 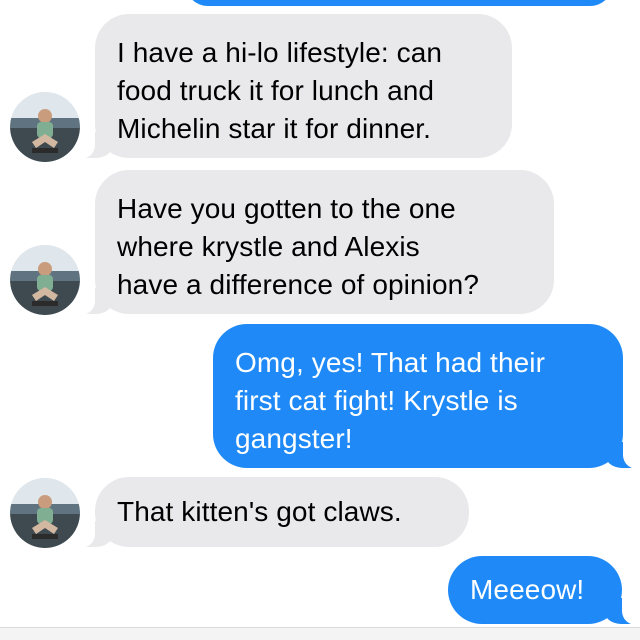 I want to click on input-bar-edge, so click(x=320, y=633).